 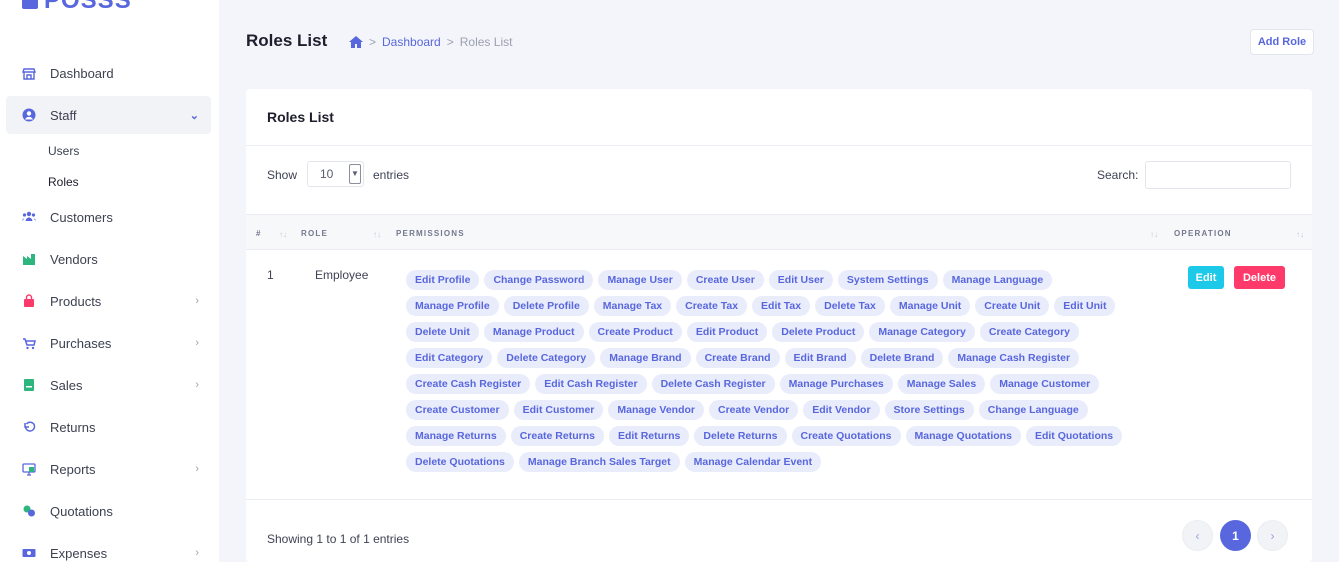 What do you see at coordinates (963, 436) in the screenshot?
I see `permission-badge: Manage Quotations` at bounding box center [963, 436].